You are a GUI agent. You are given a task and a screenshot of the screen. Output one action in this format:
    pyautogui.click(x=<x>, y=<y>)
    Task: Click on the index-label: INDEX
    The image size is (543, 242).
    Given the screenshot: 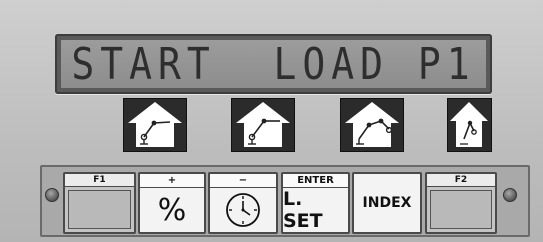 What is the action you would take?
    pyautogui.click(x=387, y=203)
    